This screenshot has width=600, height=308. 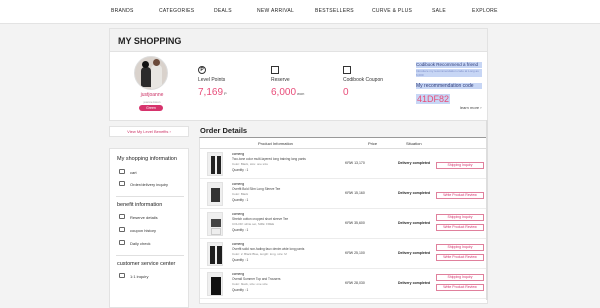 I want to click on product-price: KRW 25,100, so click(x=355, y=253).